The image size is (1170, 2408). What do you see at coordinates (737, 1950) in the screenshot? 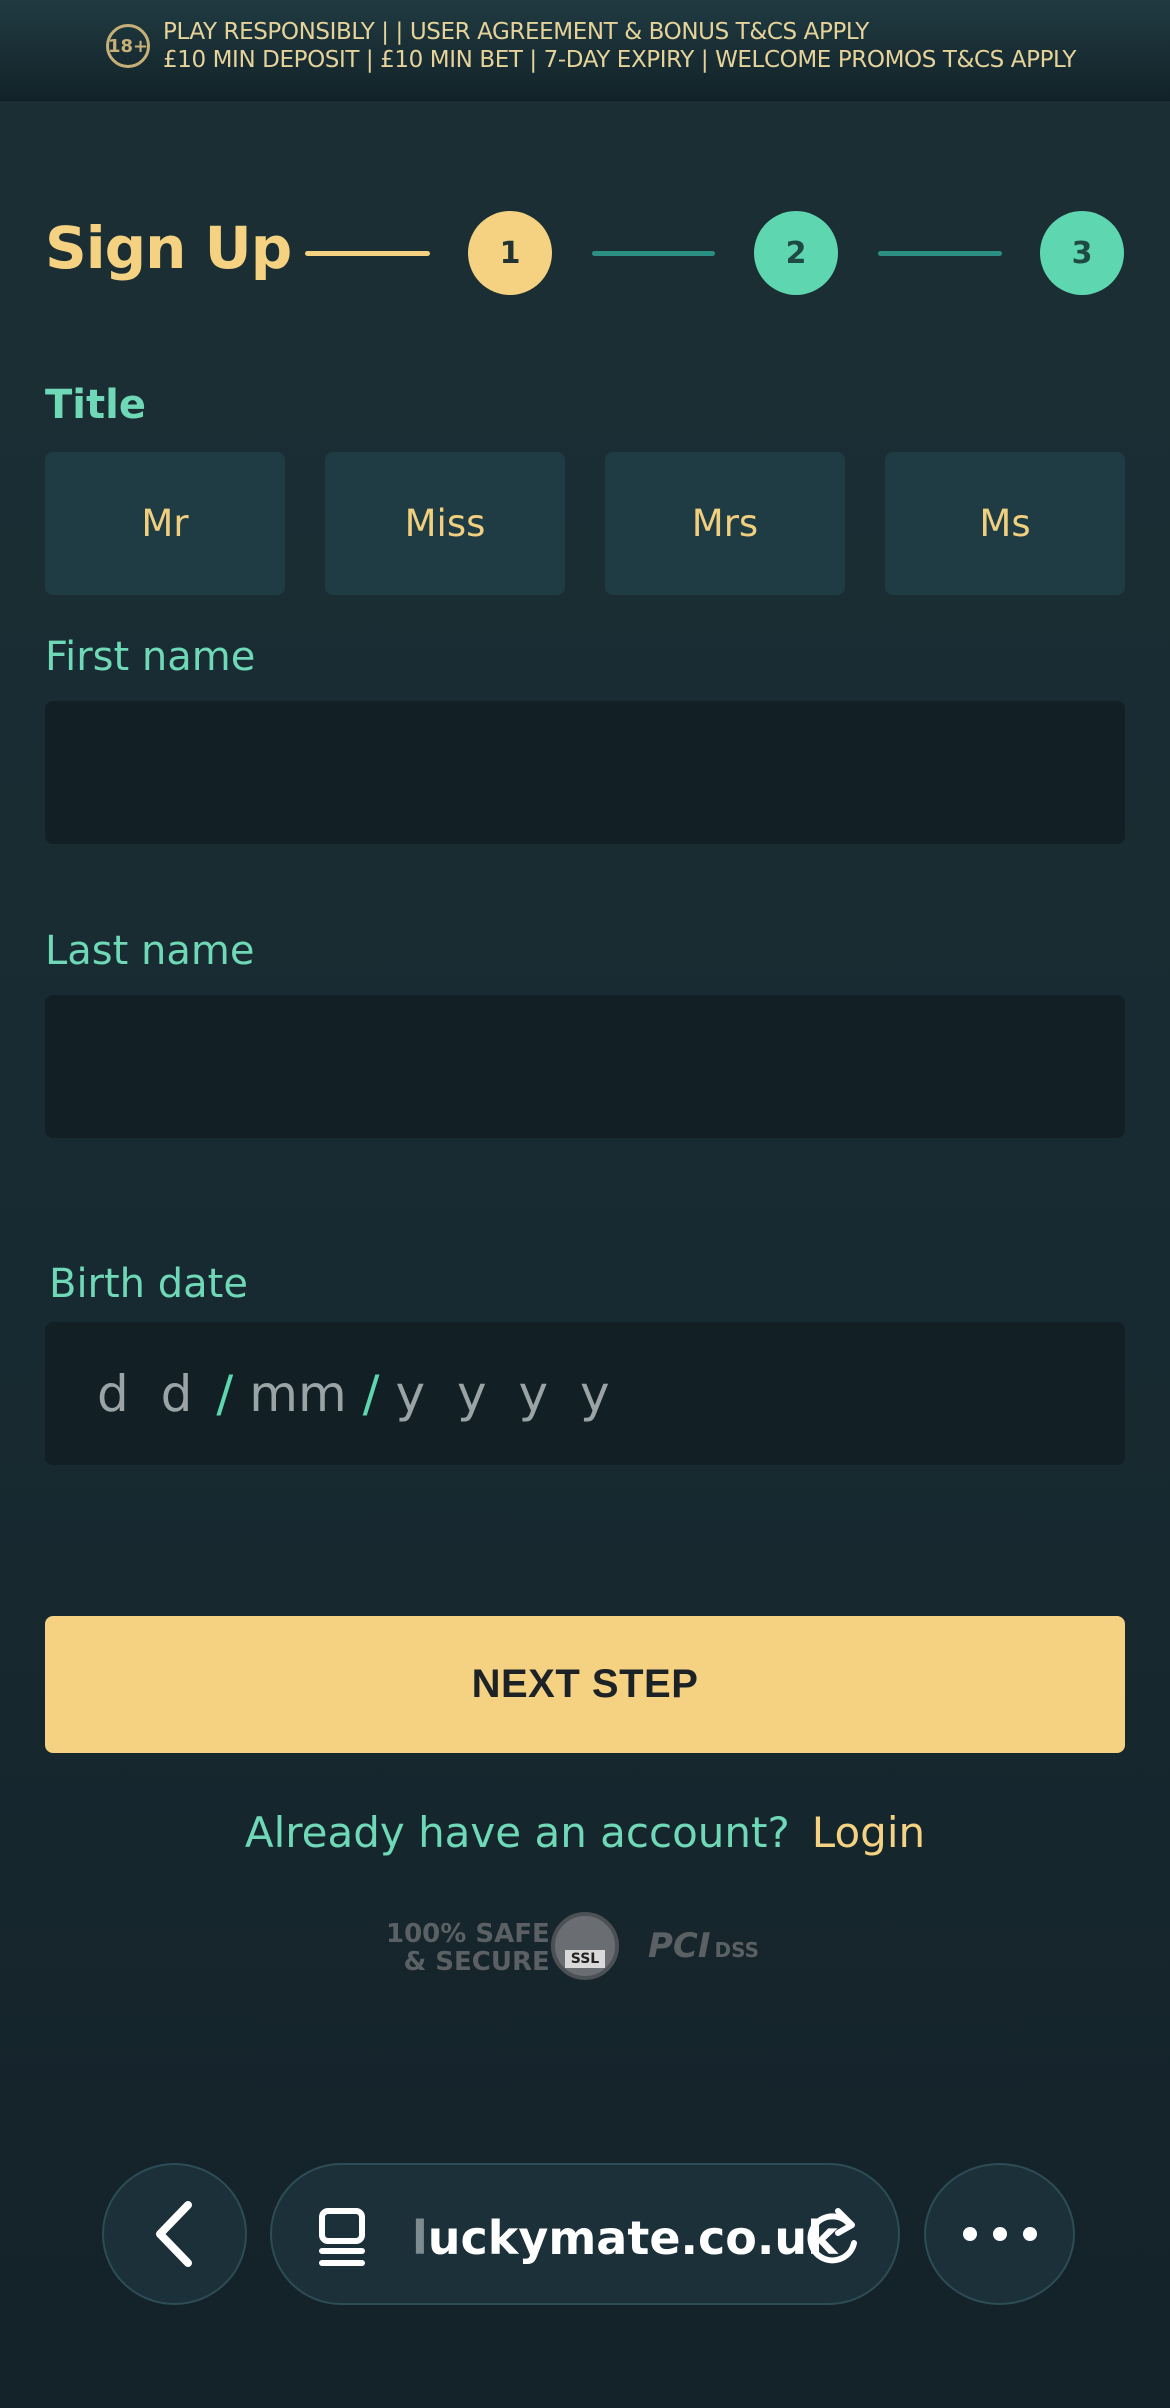
I see `dss-label: DSS` at bounding box center [737, 1950].